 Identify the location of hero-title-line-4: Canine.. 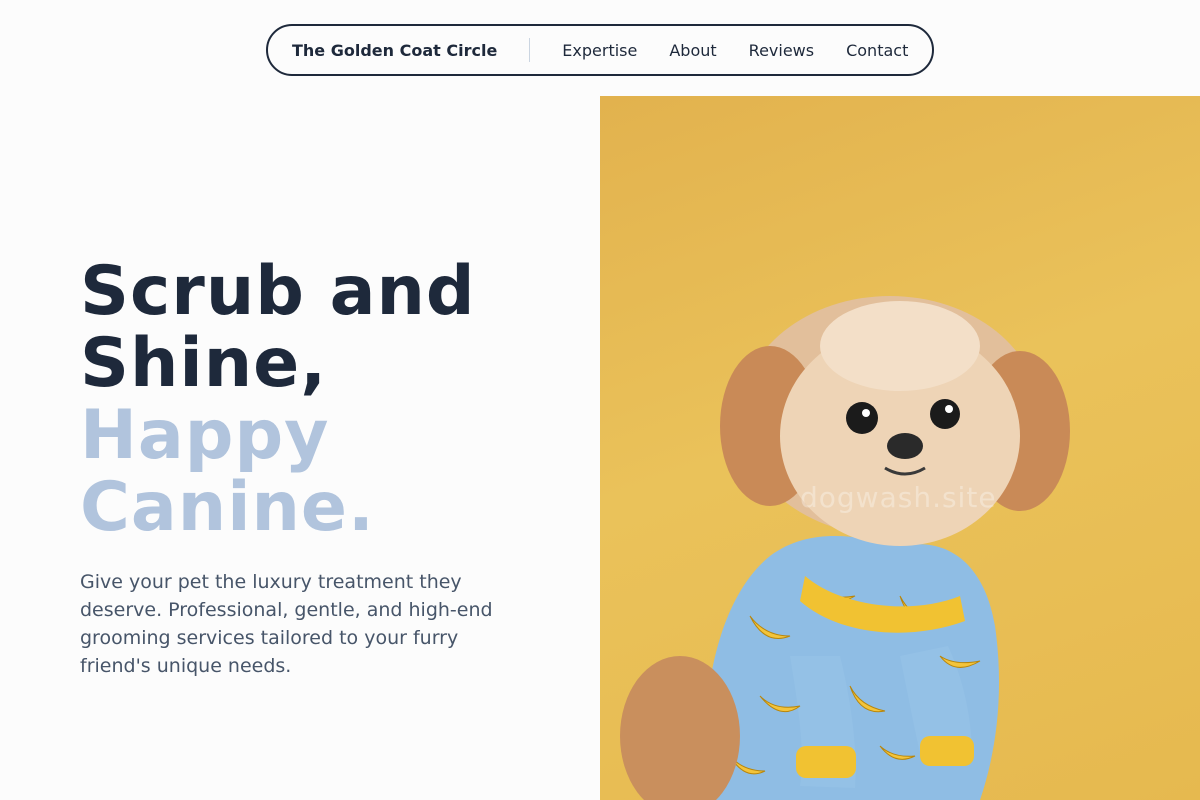
(227, 507).